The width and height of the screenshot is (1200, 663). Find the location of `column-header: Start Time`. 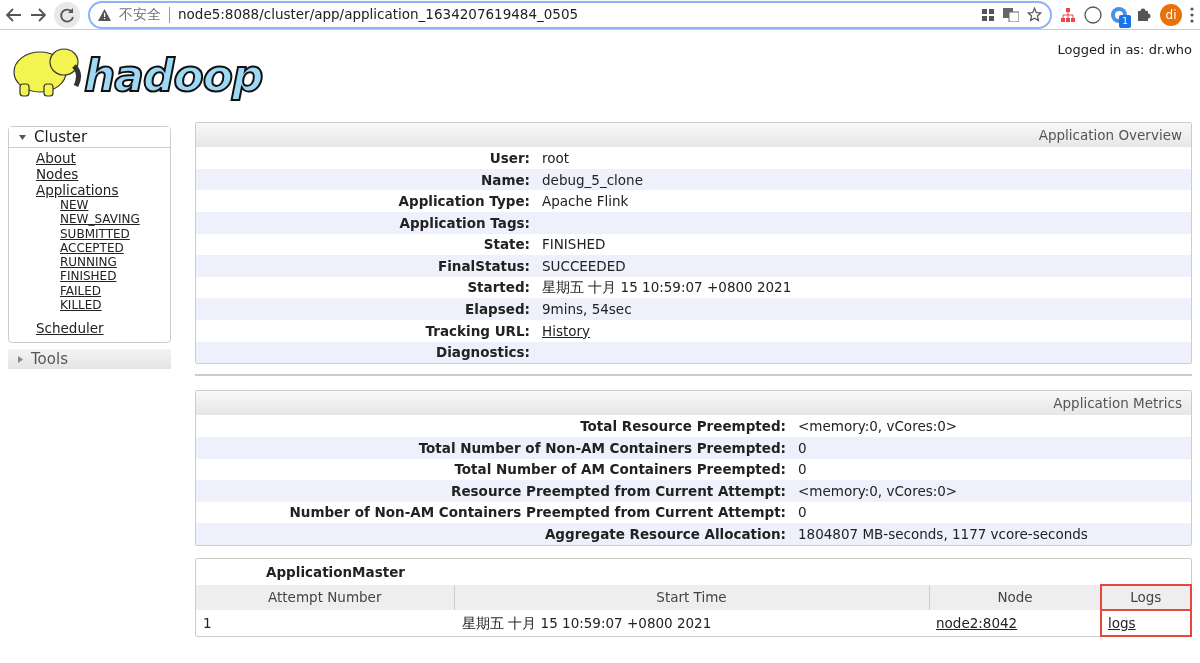

column-header: Start Time is located at coordinates (691, 597).